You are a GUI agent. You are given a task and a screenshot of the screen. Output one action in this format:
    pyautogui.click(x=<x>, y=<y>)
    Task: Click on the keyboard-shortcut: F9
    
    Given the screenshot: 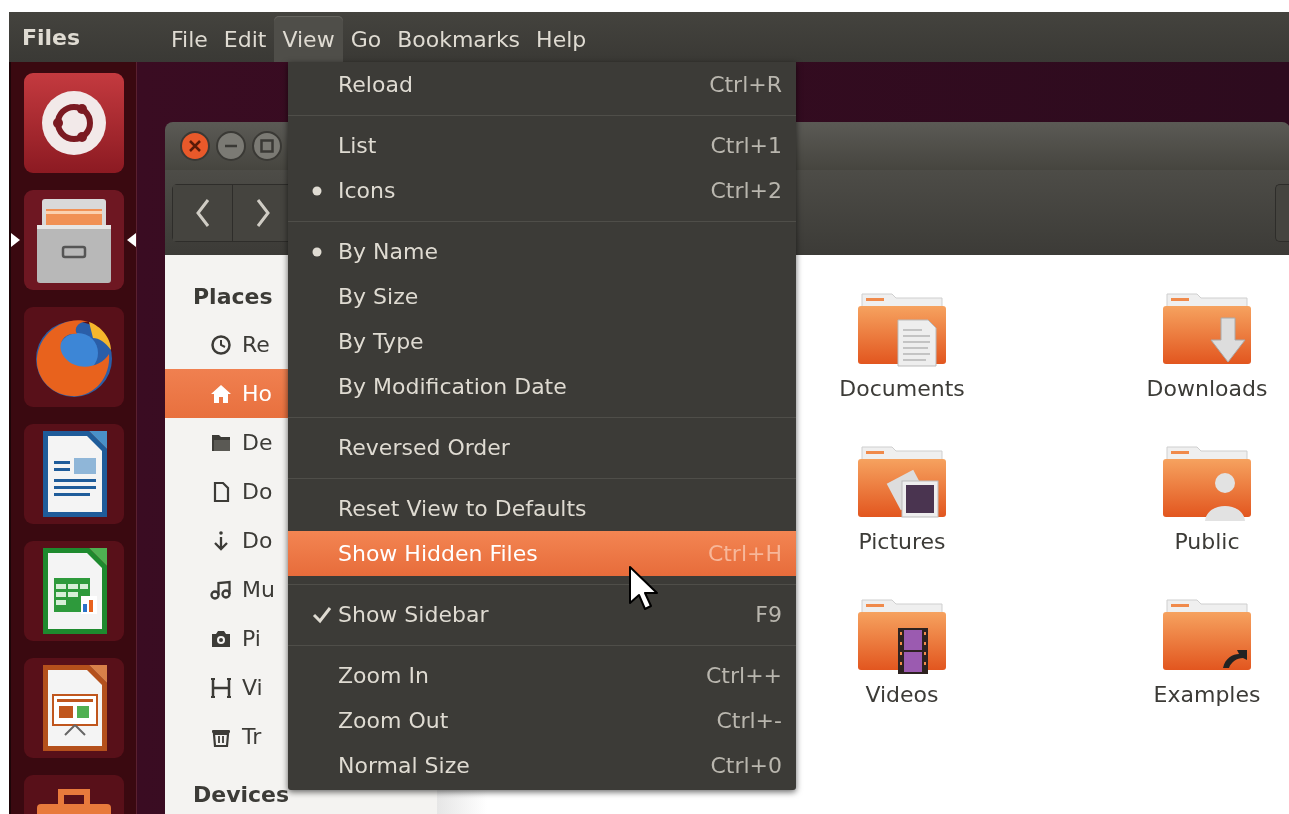 What is the action you would take?
    pyautogui.click(x=768, y=614)
    